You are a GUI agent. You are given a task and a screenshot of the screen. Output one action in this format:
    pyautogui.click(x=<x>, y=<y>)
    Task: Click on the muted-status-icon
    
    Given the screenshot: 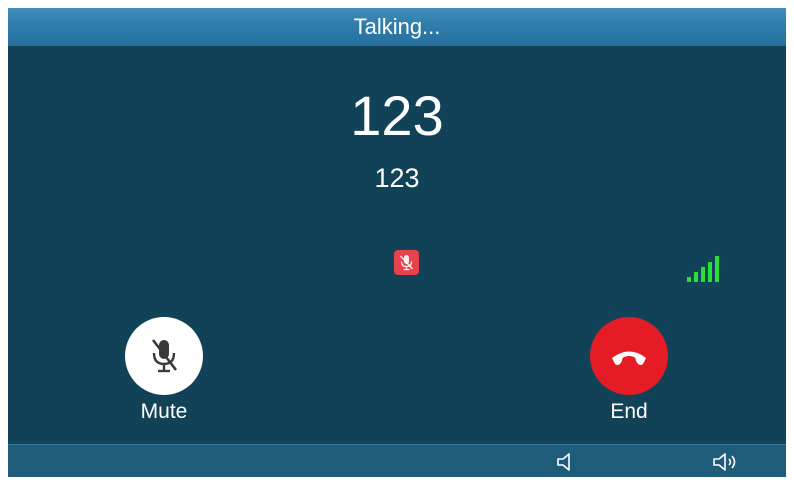 What is the action you would take?
    pyautogui.click(x=406, y=262)
    